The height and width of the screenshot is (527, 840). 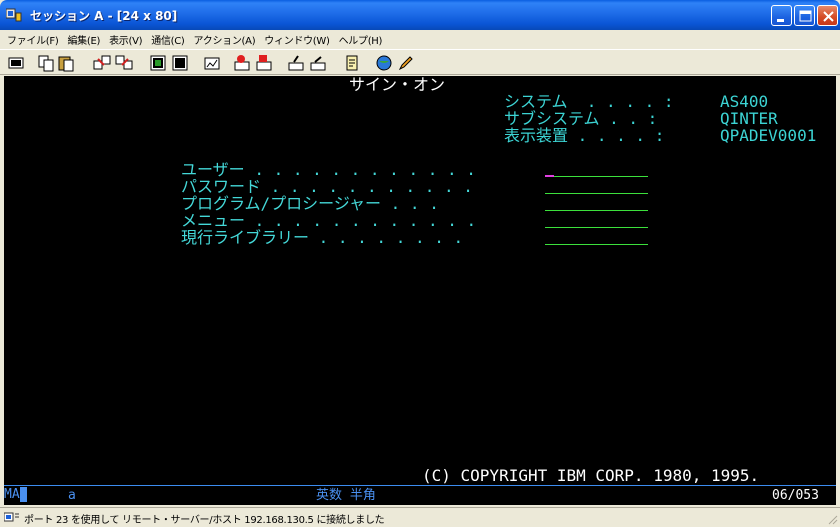 I want to click on program-field, so click(x=596, y=210).